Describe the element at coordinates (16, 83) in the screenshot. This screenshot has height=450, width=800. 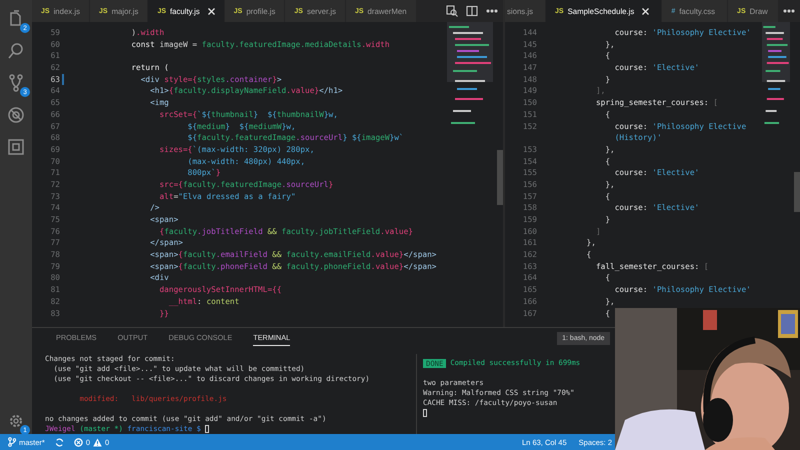
I see `source-control-icon` at that location.